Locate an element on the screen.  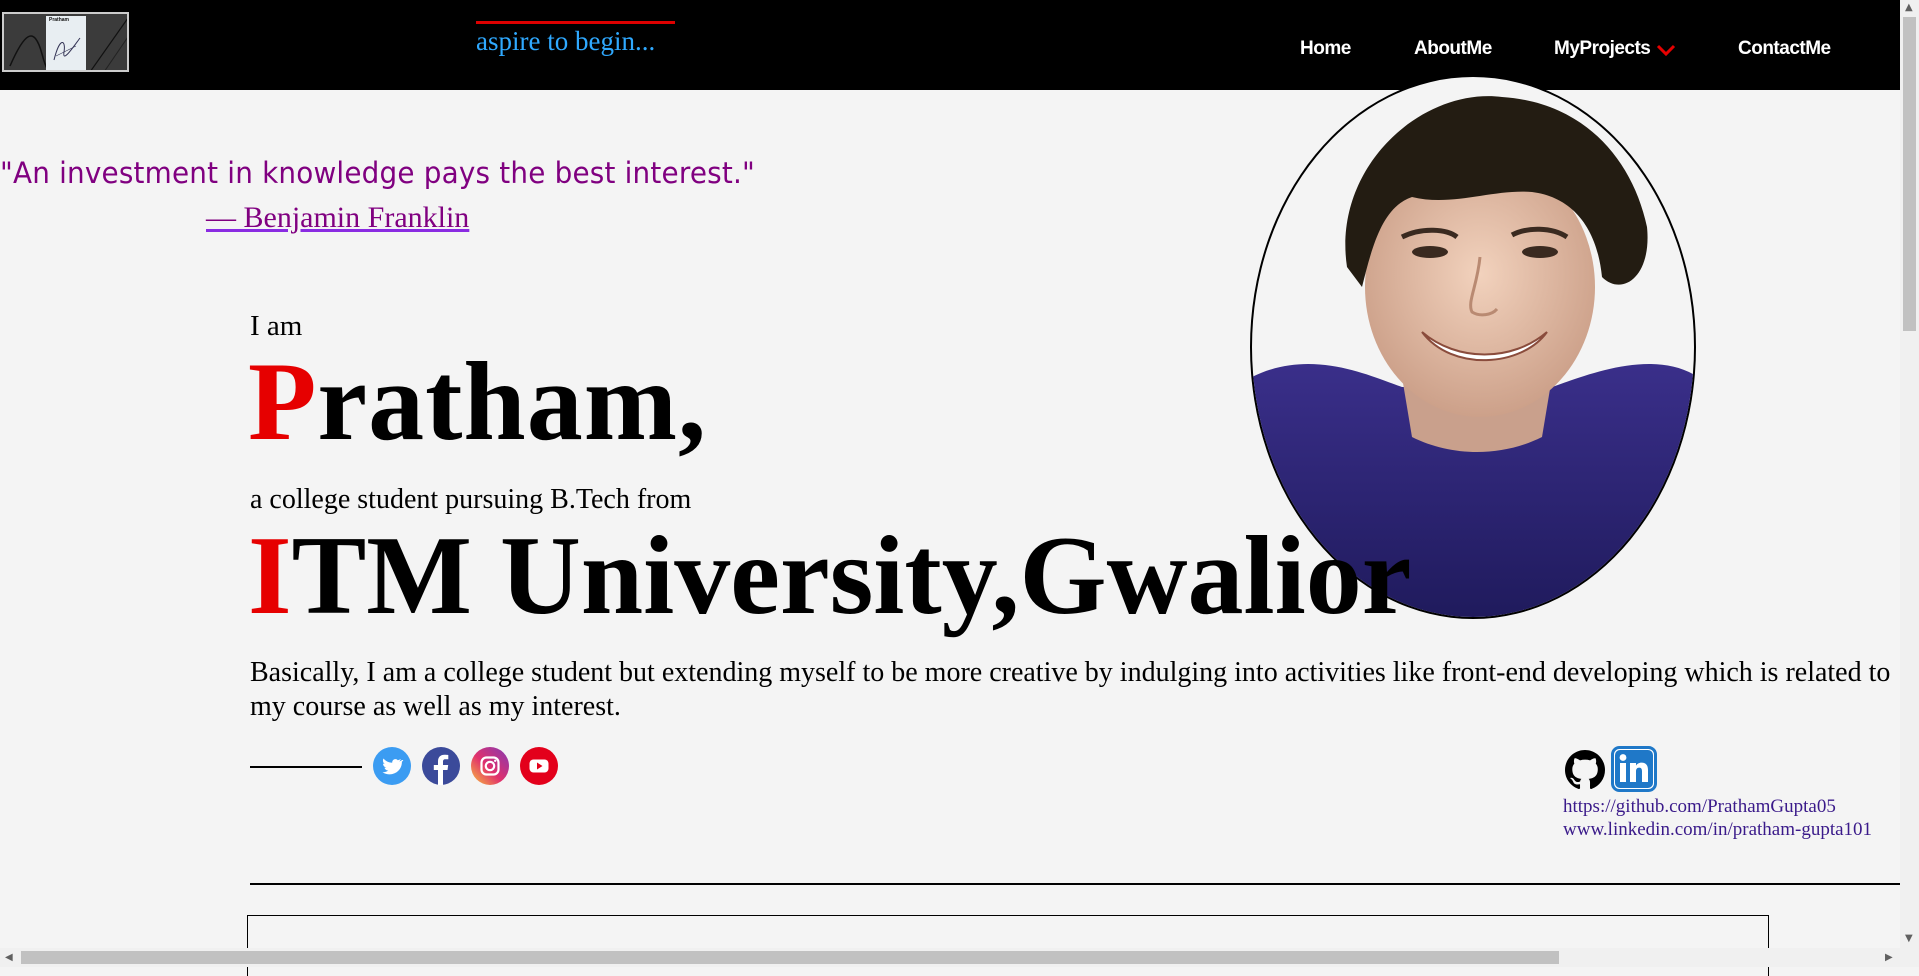
university-rest: TM University,Gwalior is located at coordinates (851, 576).